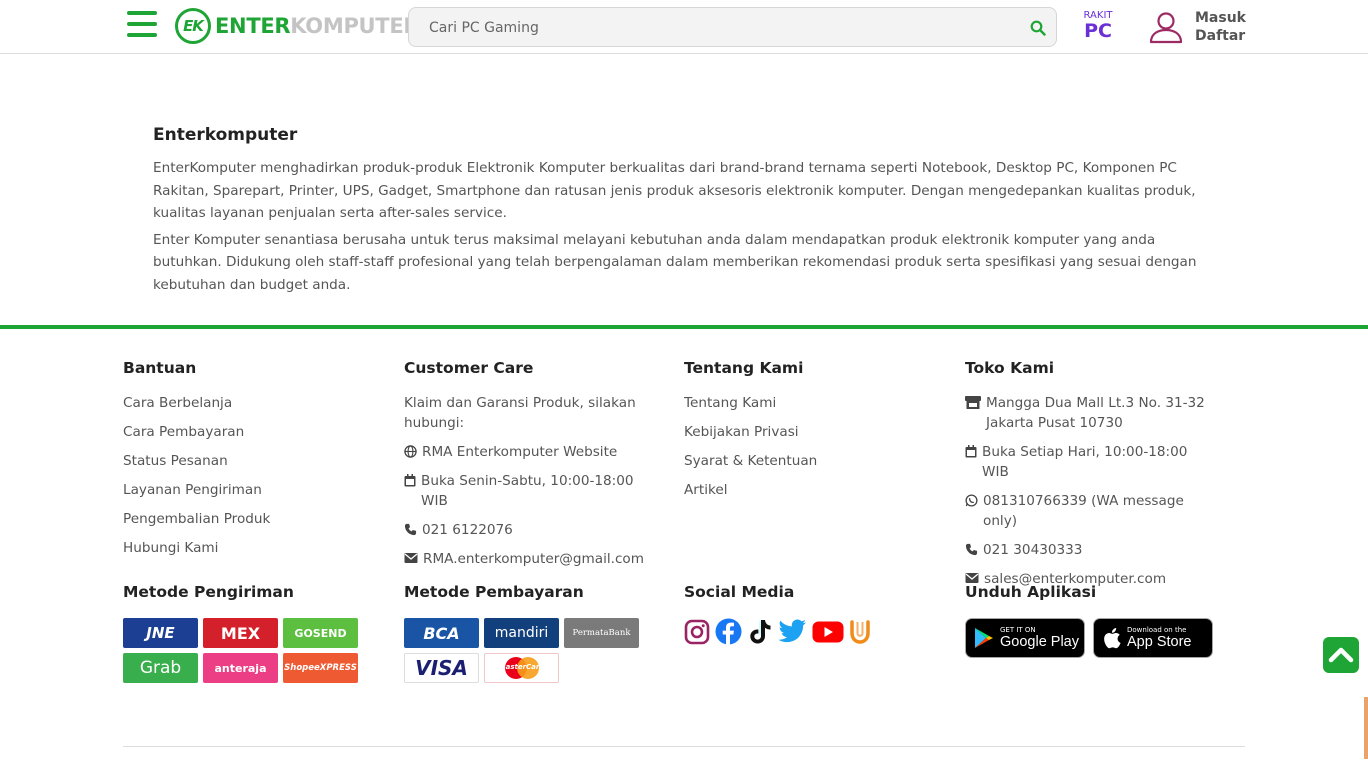  What do you see at coordinates (719, 28) in the screenshot?
I see `search-input` at bounding box center [719, 28].